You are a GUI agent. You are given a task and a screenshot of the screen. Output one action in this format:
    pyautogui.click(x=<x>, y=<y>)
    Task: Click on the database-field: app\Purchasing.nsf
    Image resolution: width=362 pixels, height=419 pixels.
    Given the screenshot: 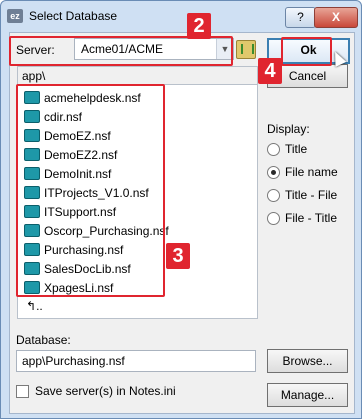 What is the action you would take?
    pyautogui.click(x=136, y=361)
    